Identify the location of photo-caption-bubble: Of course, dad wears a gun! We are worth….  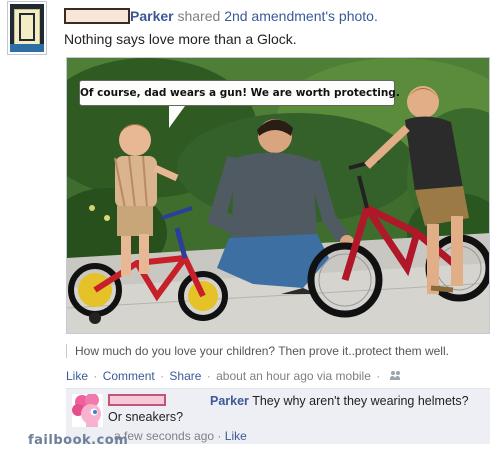
(239, 93).